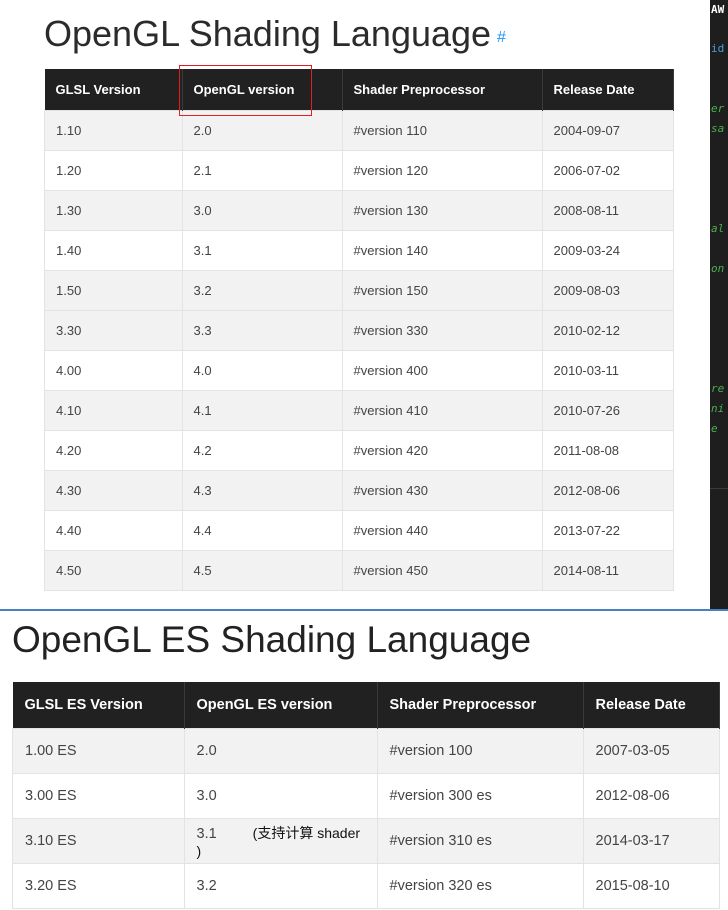 The width and height of the screenshot is (728, 910). Describe the element at coordinates (719, 305) in the screenshot. I see `code-editor-strip: AW id er sa al on re ni e` at that location.